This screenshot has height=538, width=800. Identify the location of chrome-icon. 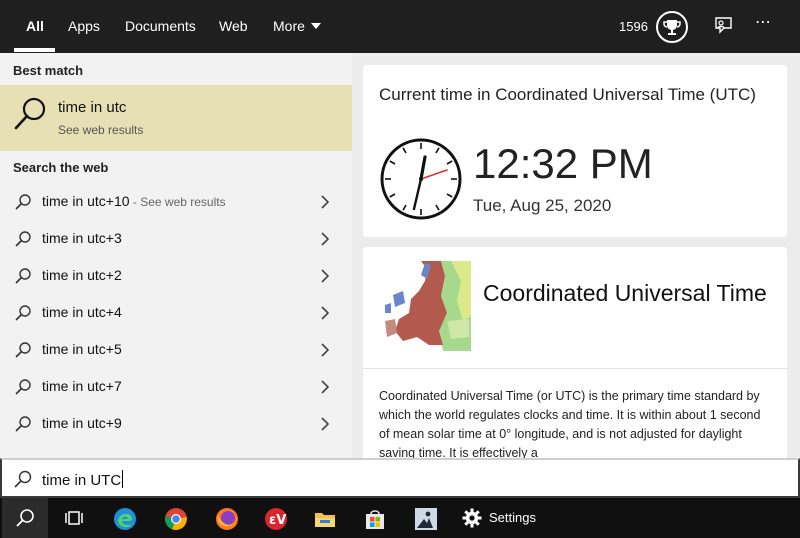
(176, 519).